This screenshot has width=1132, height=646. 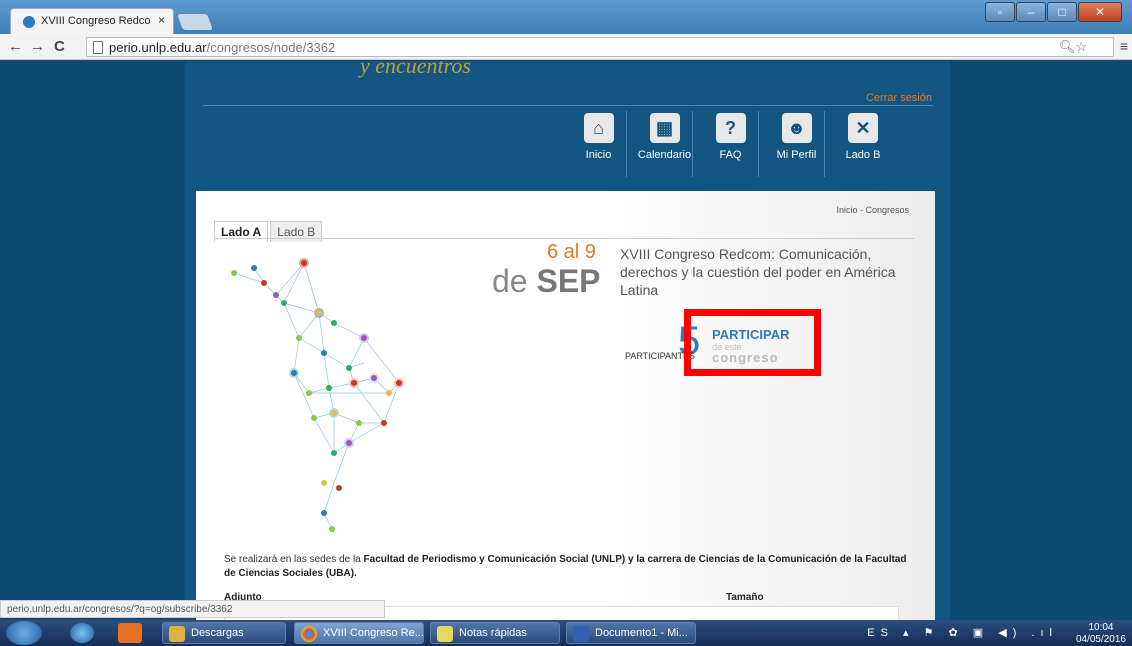 What do you see at coordinates (1062, 12) in the screenshot?
I see `maximize-button: □` at bounding box center [1062, 12].